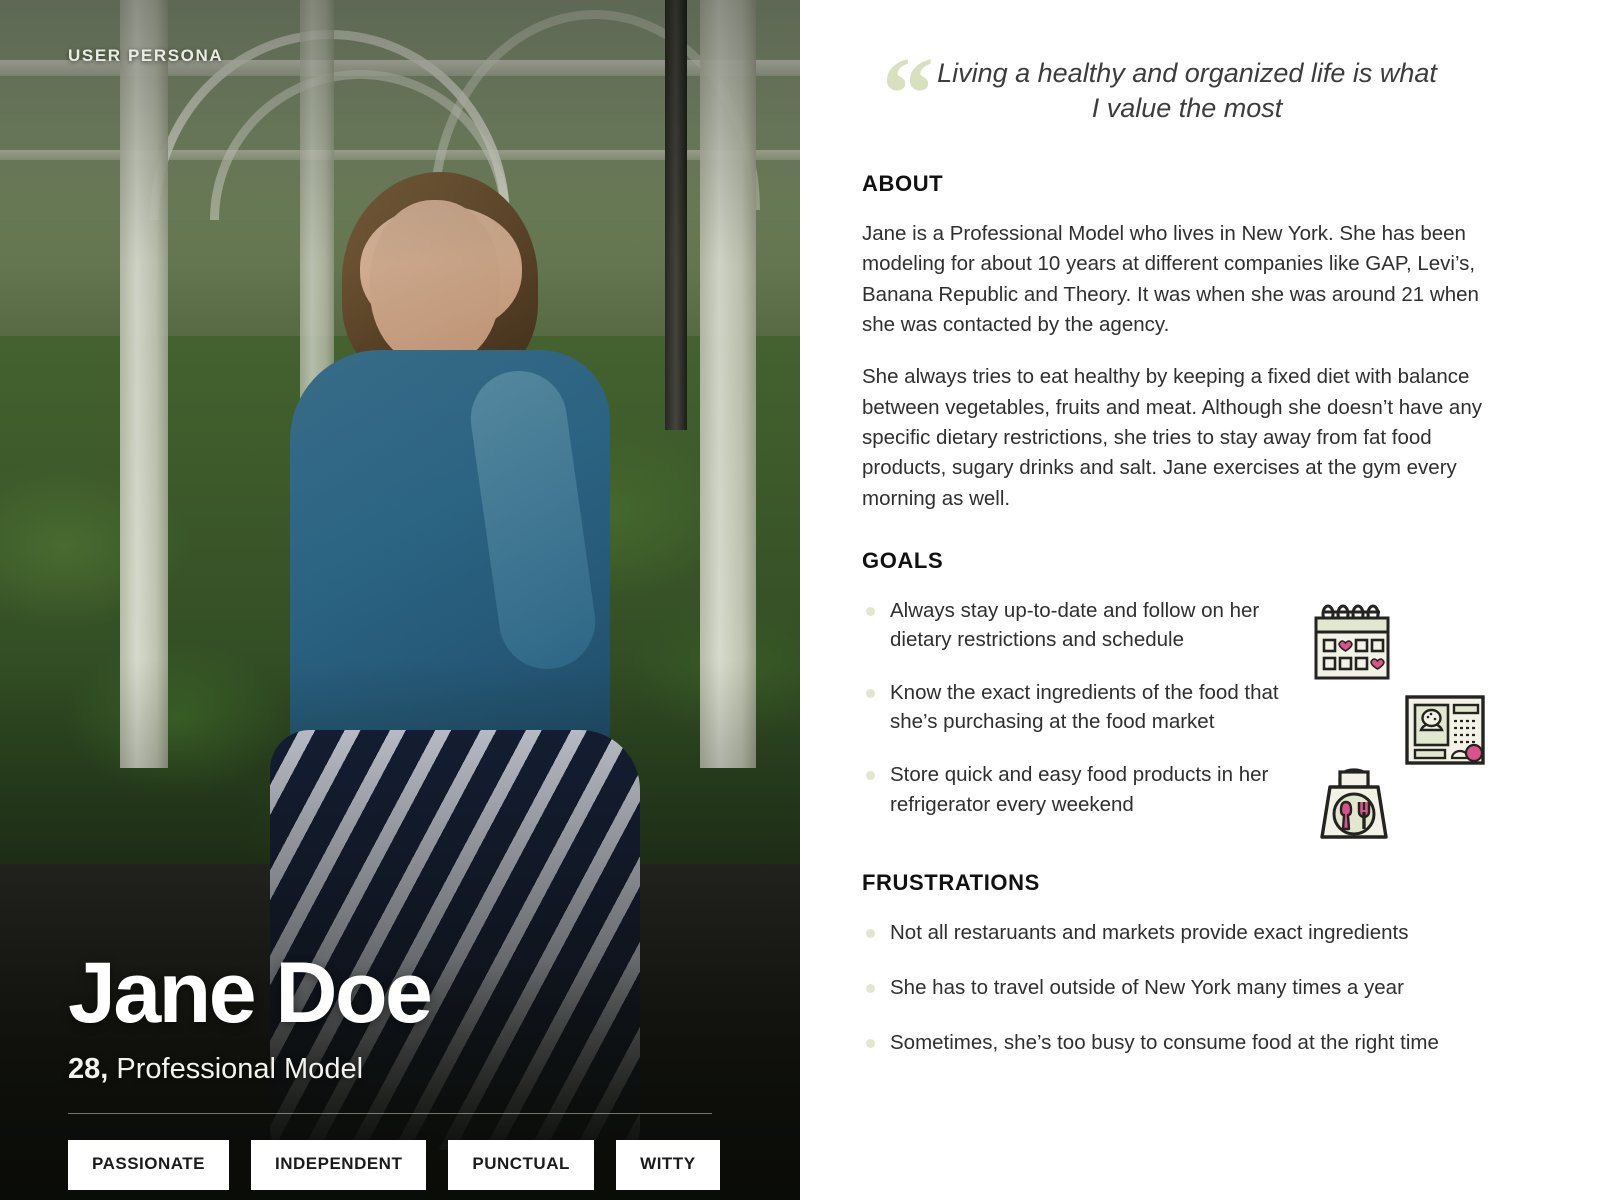 The width and height of the screenshot is (1600, 1200). Describe the element at coordinates (1354, 806) in the screenshot. I see `shopping-bag-food-icon` at that location.